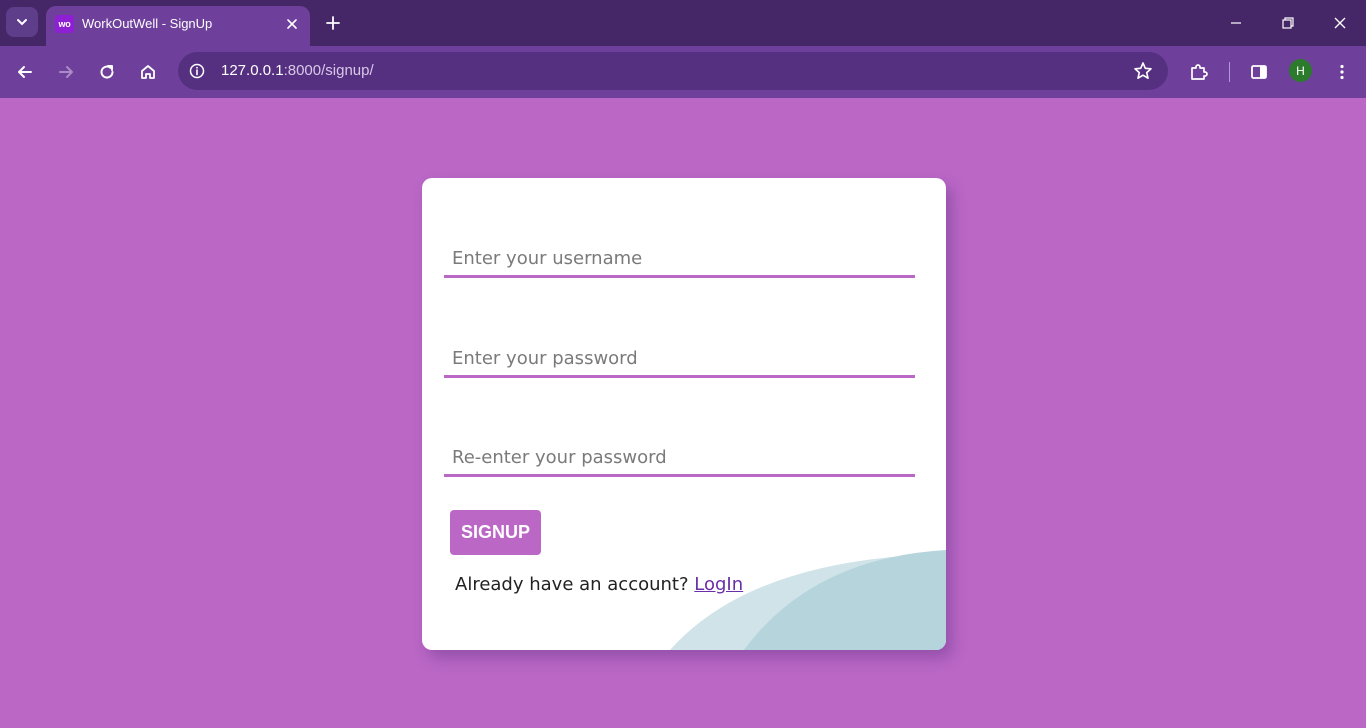 The width and height of the screenshot is (1366, 728). I want to click on restore-icon, so click(1288, 23).